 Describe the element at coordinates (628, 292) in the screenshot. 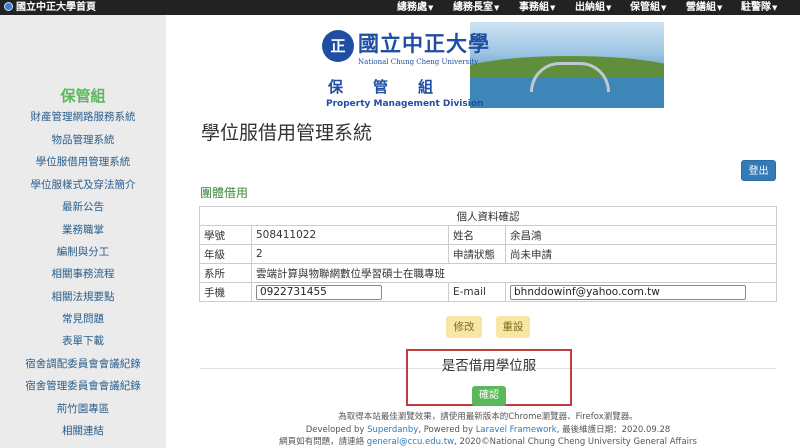

I see `email-input` at that location.